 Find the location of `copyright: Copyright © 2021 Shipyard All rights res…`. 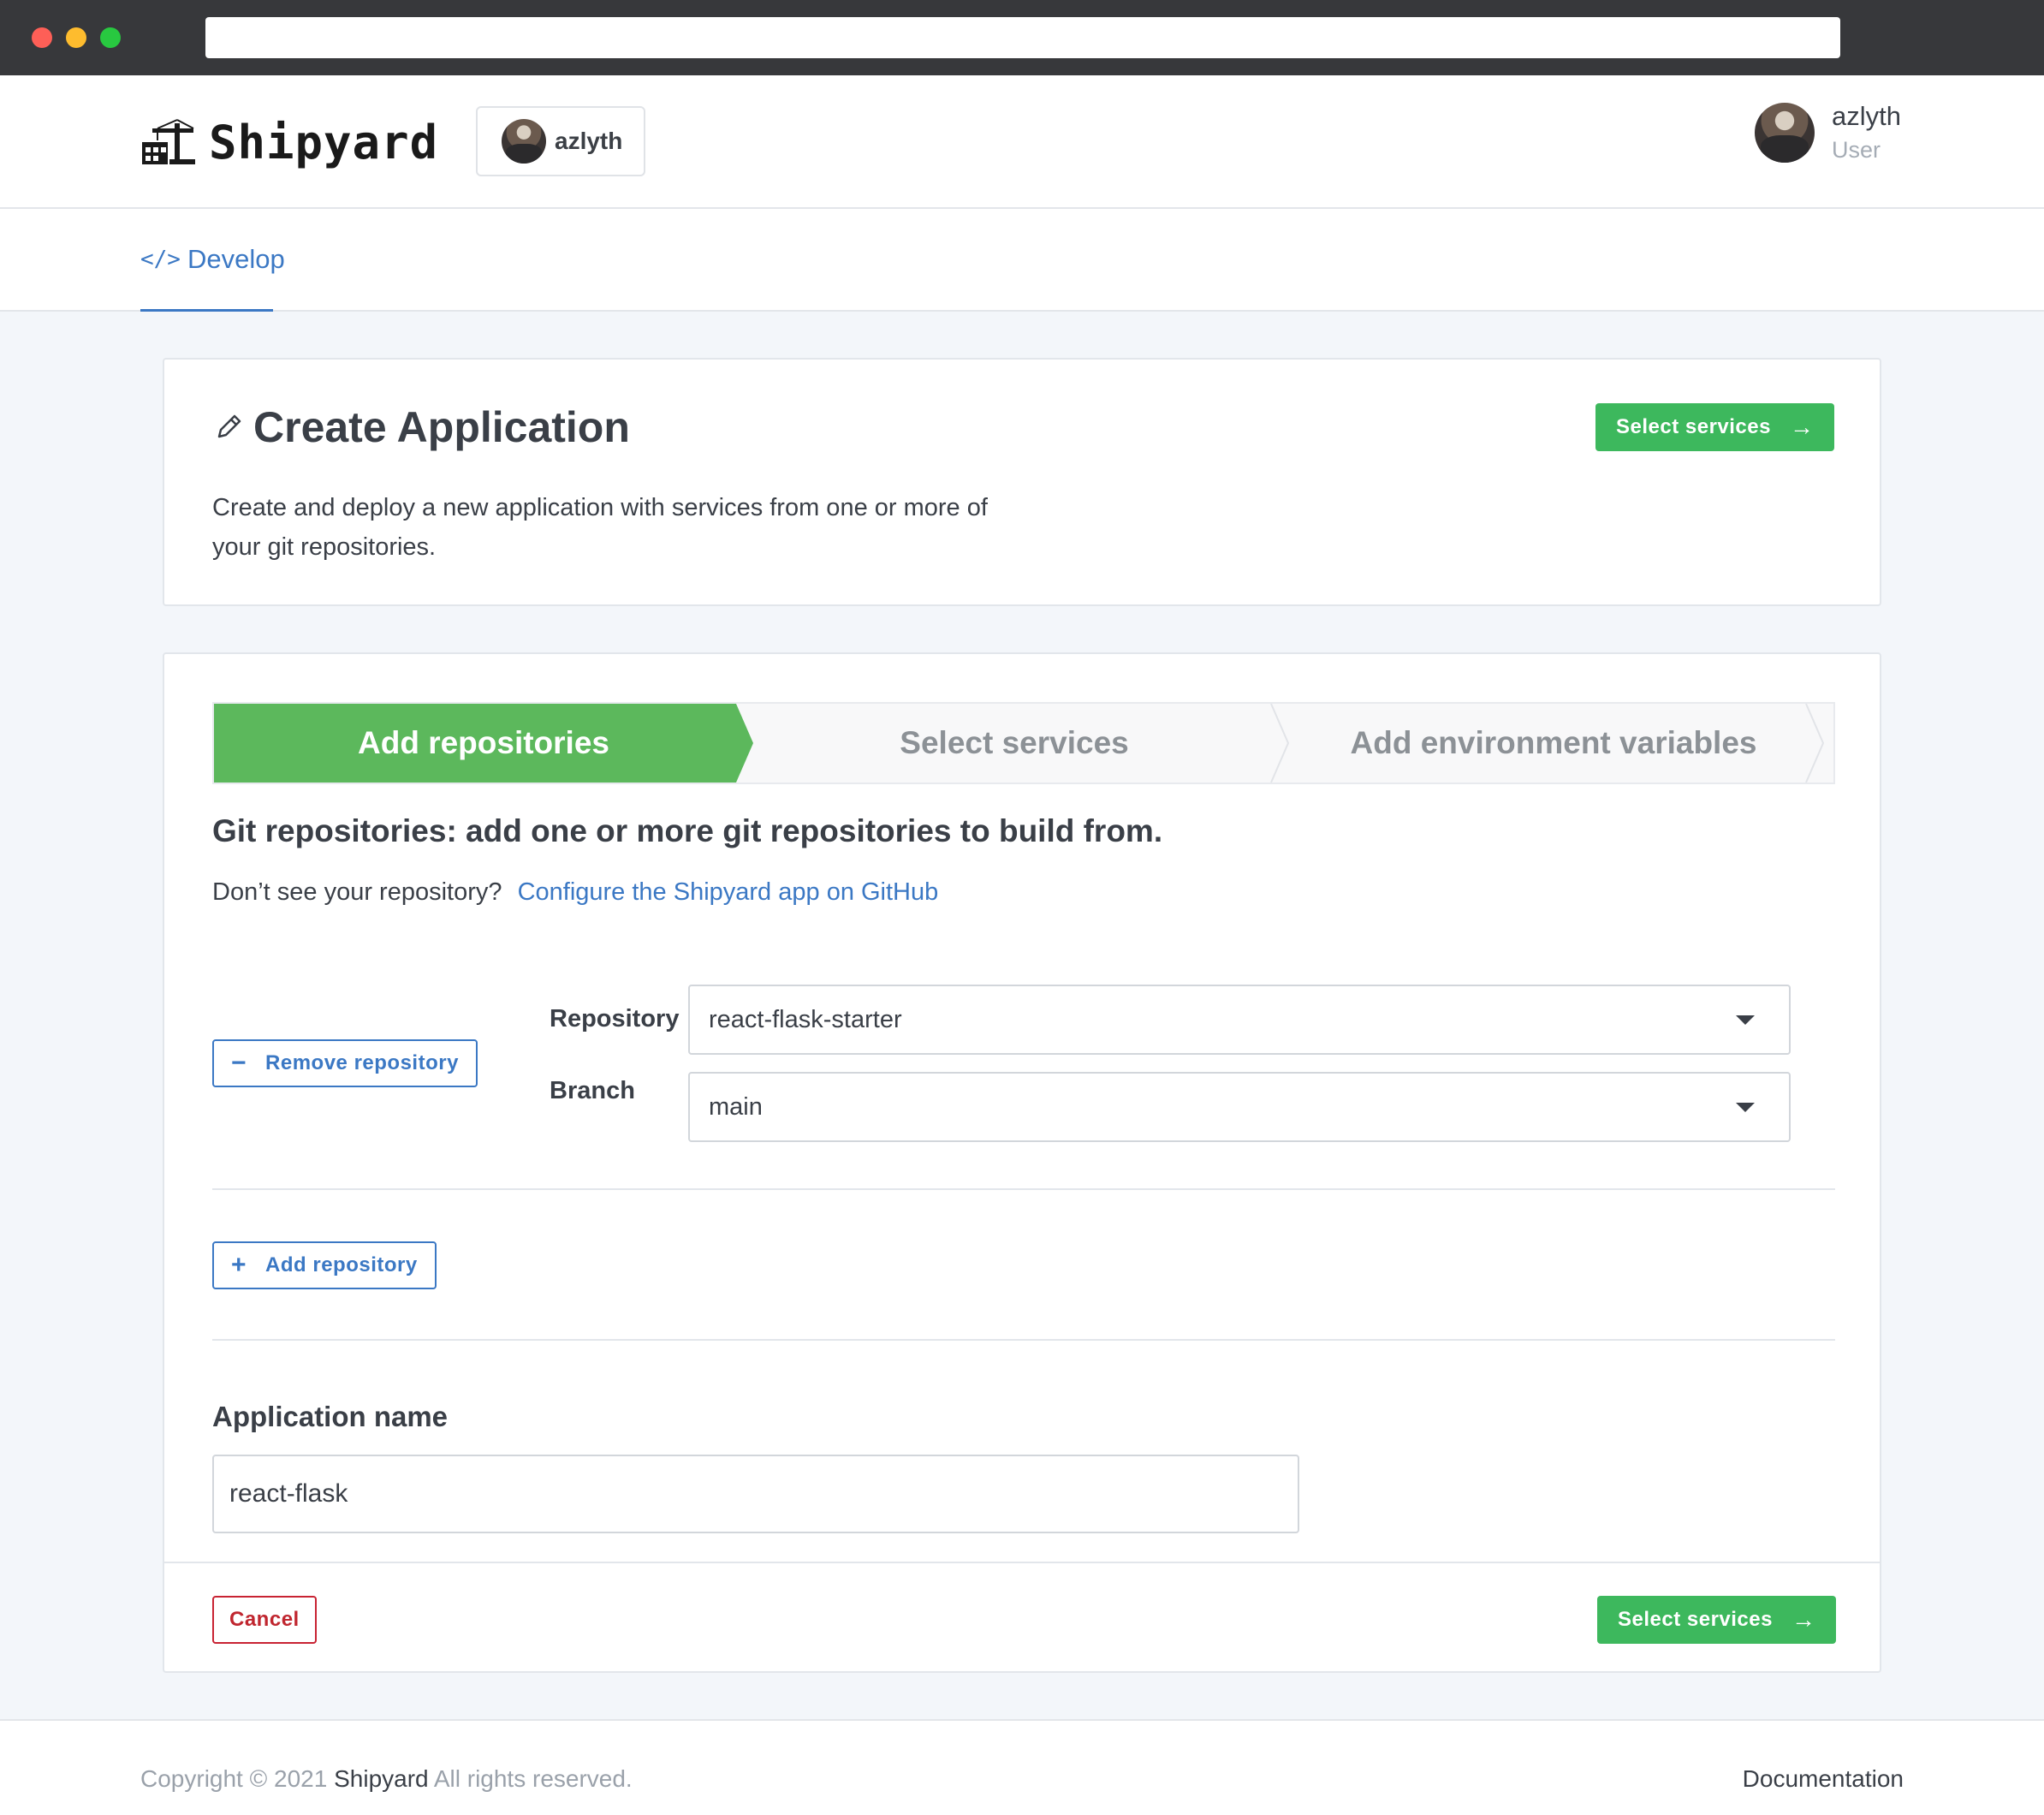

copyright: Copyright © 2021 Shipyard All rights res… is located at coordinates (387, 1779).